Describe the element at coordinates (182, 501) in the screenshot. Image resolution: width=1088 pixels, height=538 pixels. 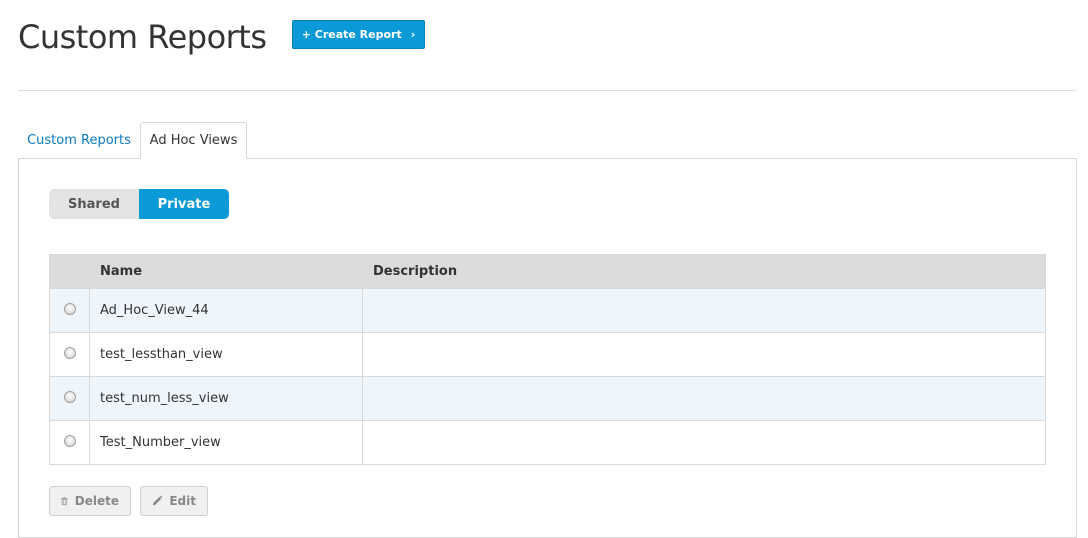
I see `edit-button-label: Edit` at that location.